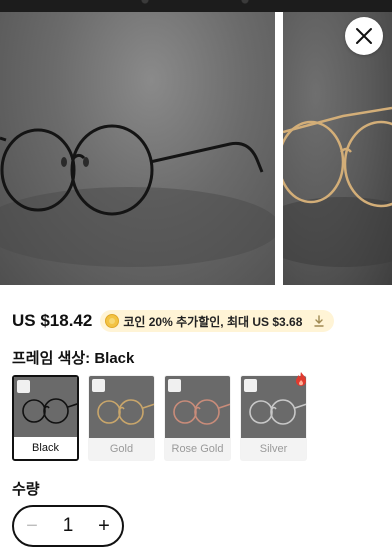  I want to click on swatch-label: Silver, so click(273, 449).